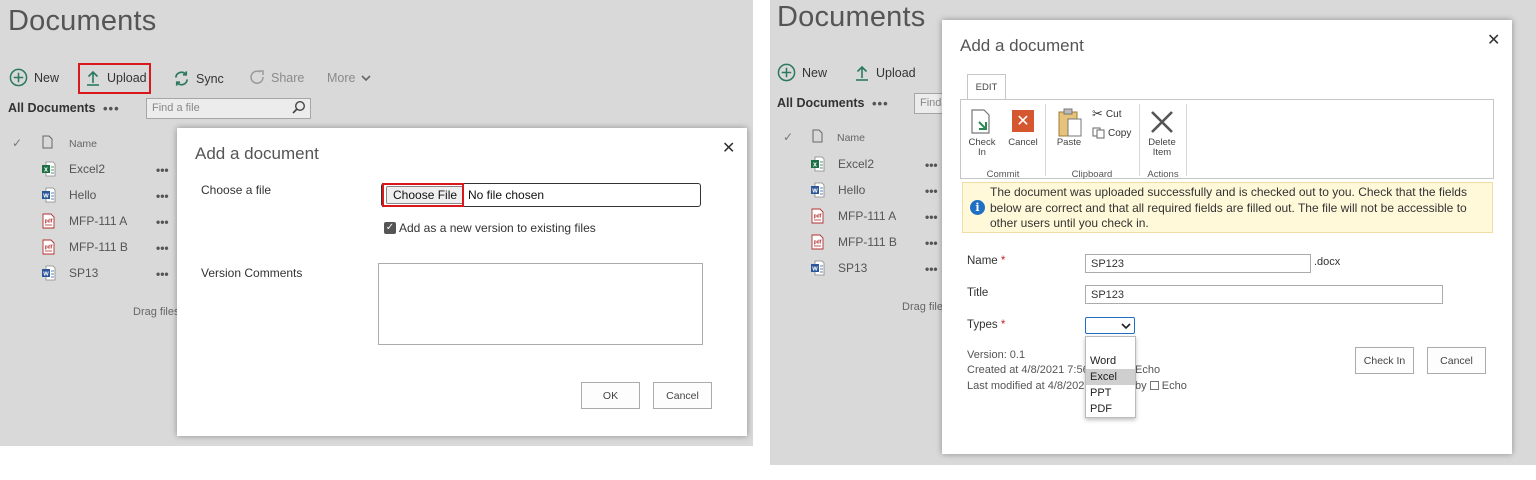  Describe the element at coordinates (1003, 325) in the screenshot. I see `required-marker: *` at that location.